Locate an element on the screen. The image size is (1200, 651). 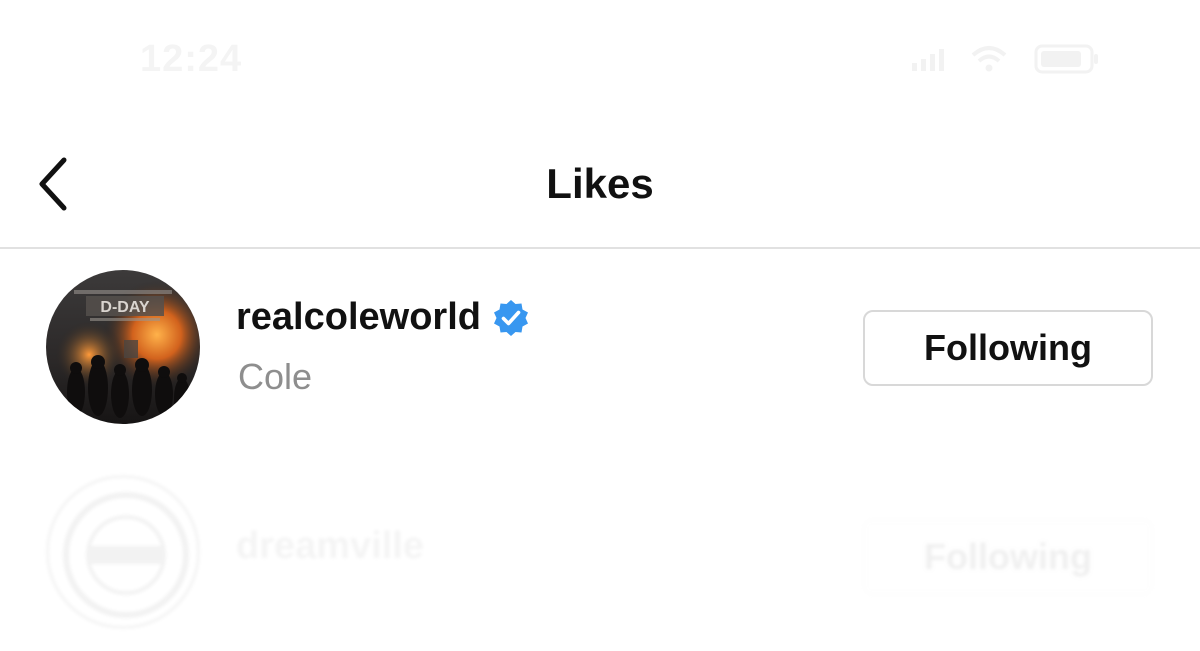
username-line: realcoleworld is located at coordinates (383, 317).